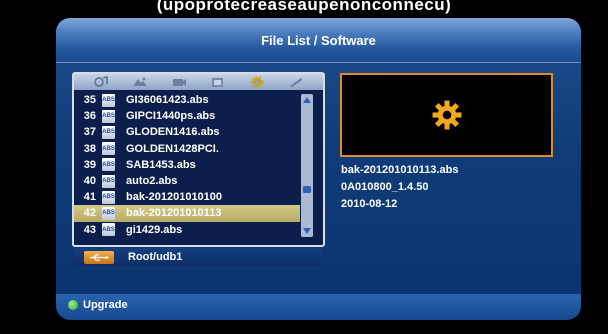  What do you see at coordinates (296, 82) in the screenshot?
I see `tools-icon` at bounding box center [296, 82].